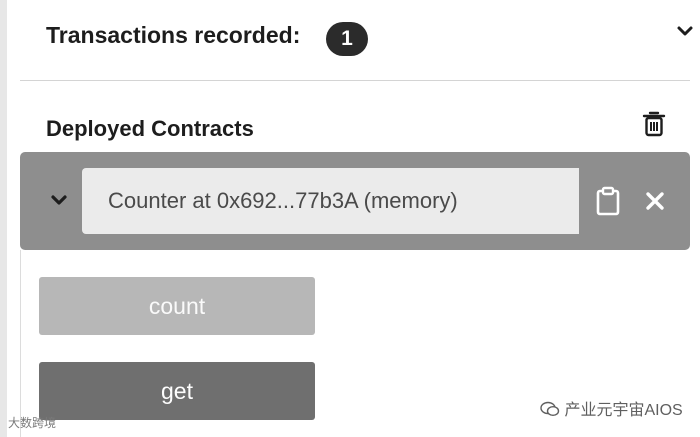 This screenshot has width=700, height=437. I want to click on wechat-icon, so click(552, 410).